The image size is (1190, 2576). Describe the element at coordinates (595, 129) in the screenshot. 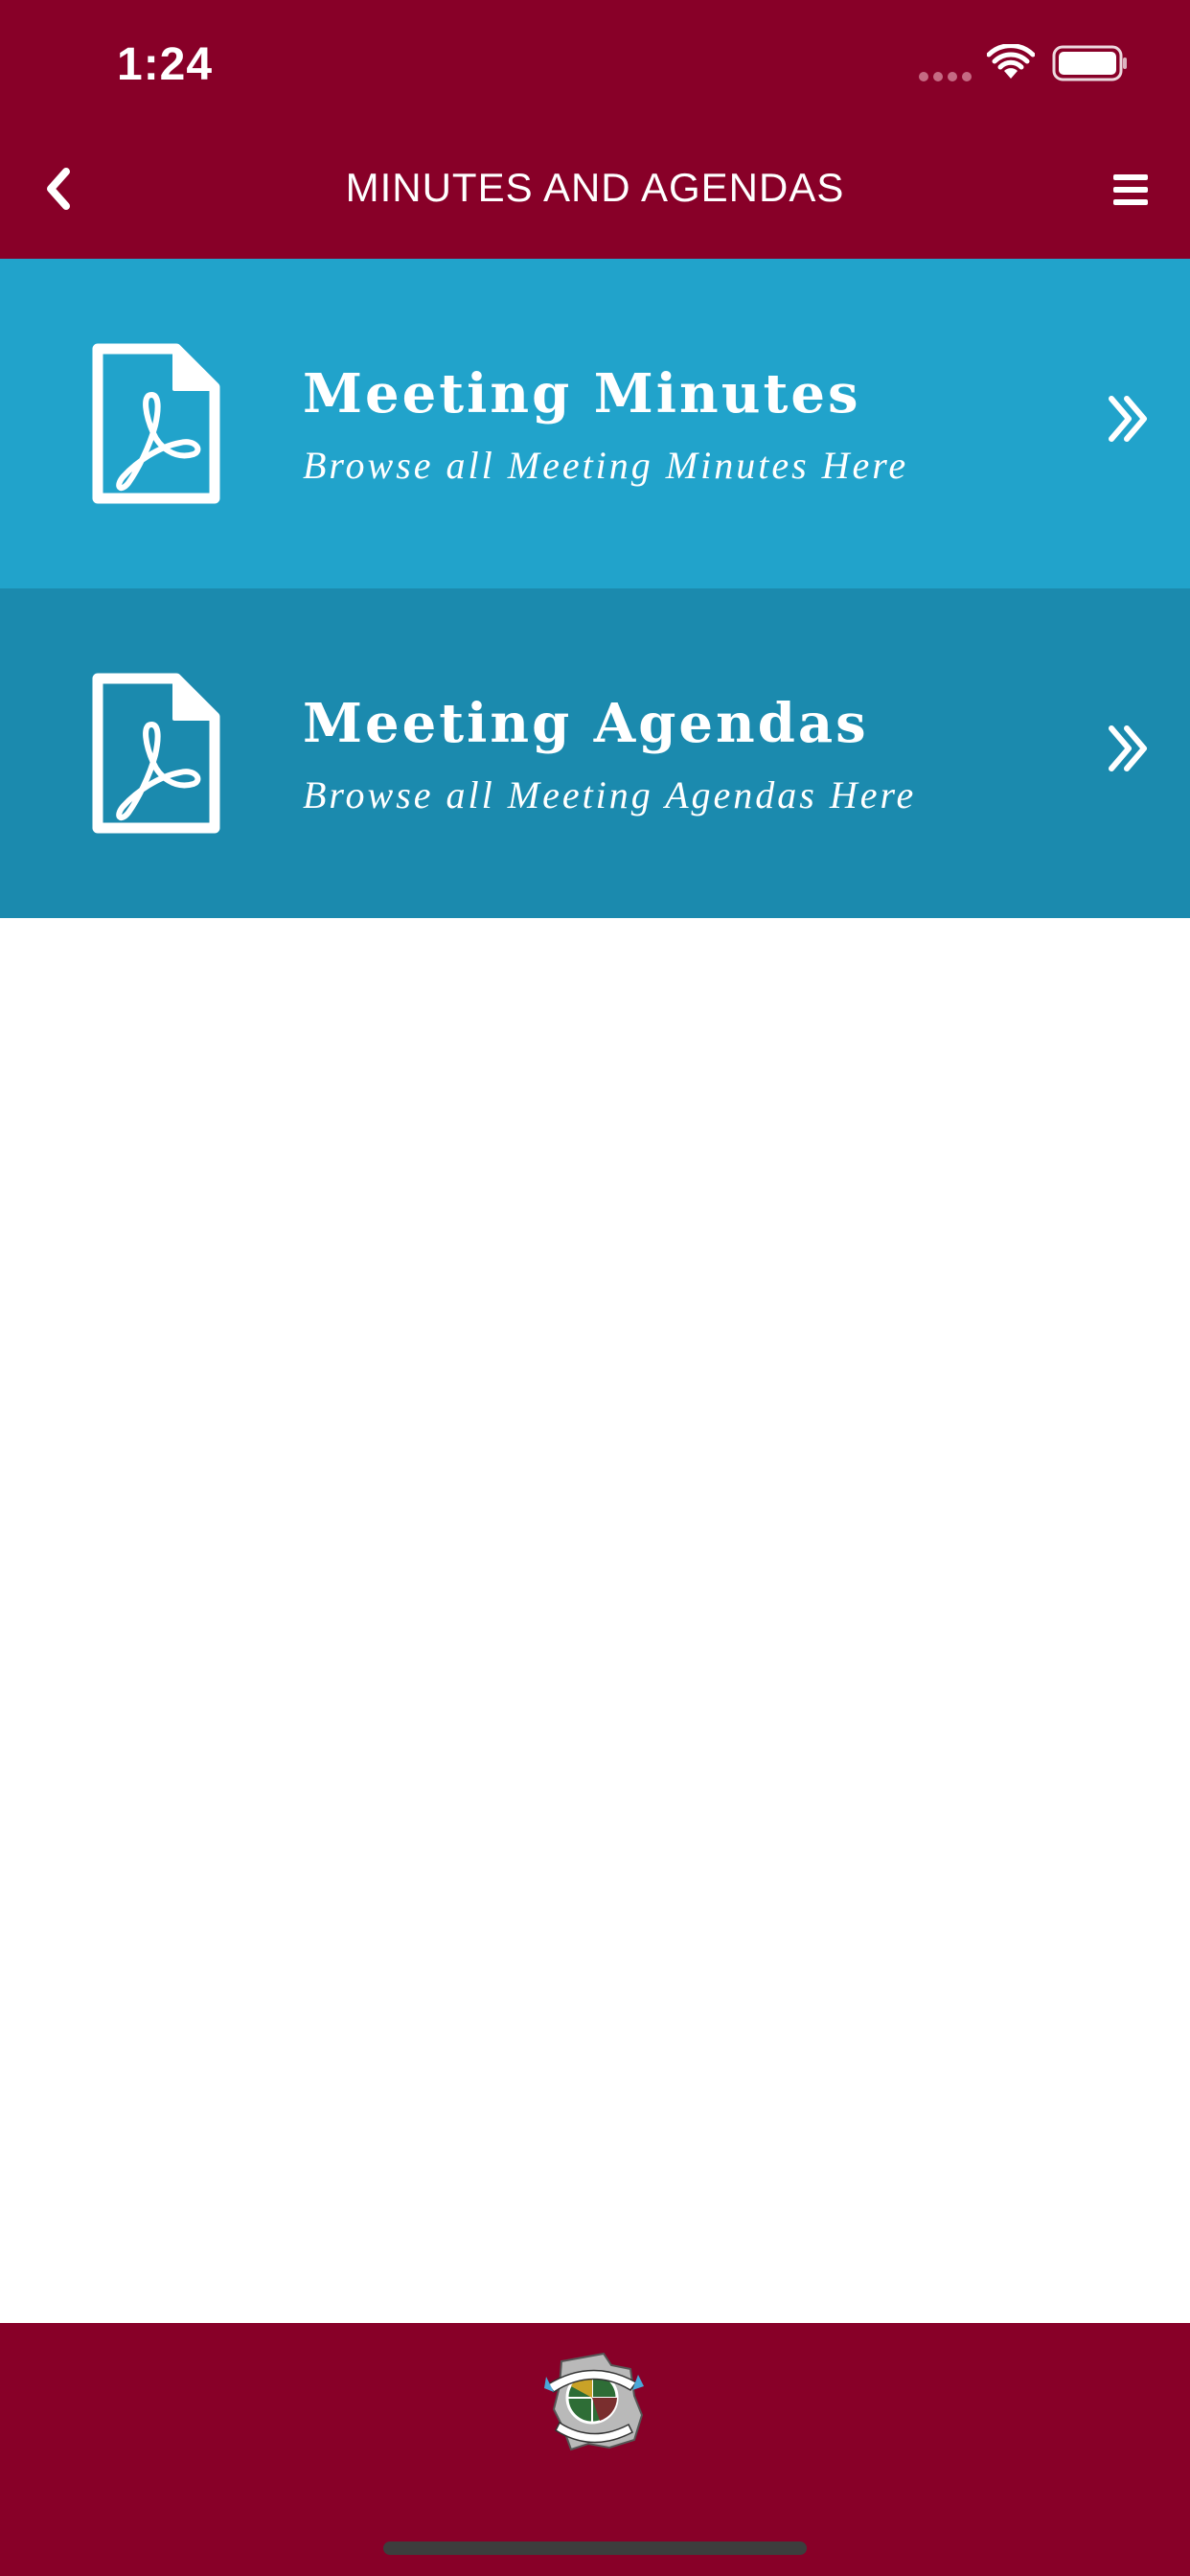

I see `top-bar: 1:24 MINUTES AND AGENDAS` at that location.